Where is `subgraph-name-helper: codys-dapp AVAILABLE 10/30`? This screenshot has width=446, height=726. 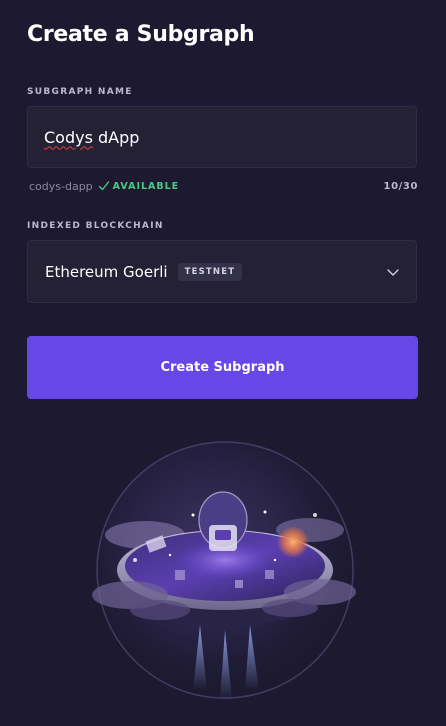
subgraph-name-helper: codys-dapp AVAILABLE 10/30 is located at coordinates (223, 186).